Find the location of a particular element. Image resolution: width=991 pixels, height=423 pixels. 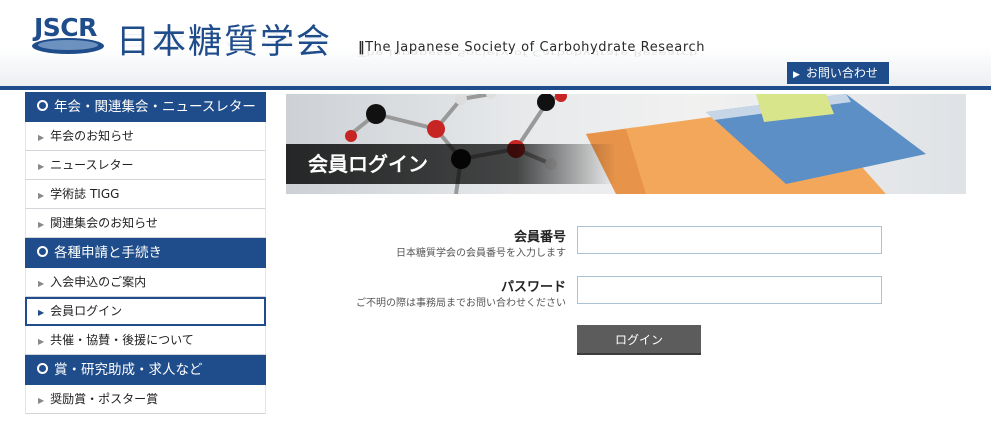

sidebar-item-label: 関連集会のお知らせ is located at coordinates (104, 223).